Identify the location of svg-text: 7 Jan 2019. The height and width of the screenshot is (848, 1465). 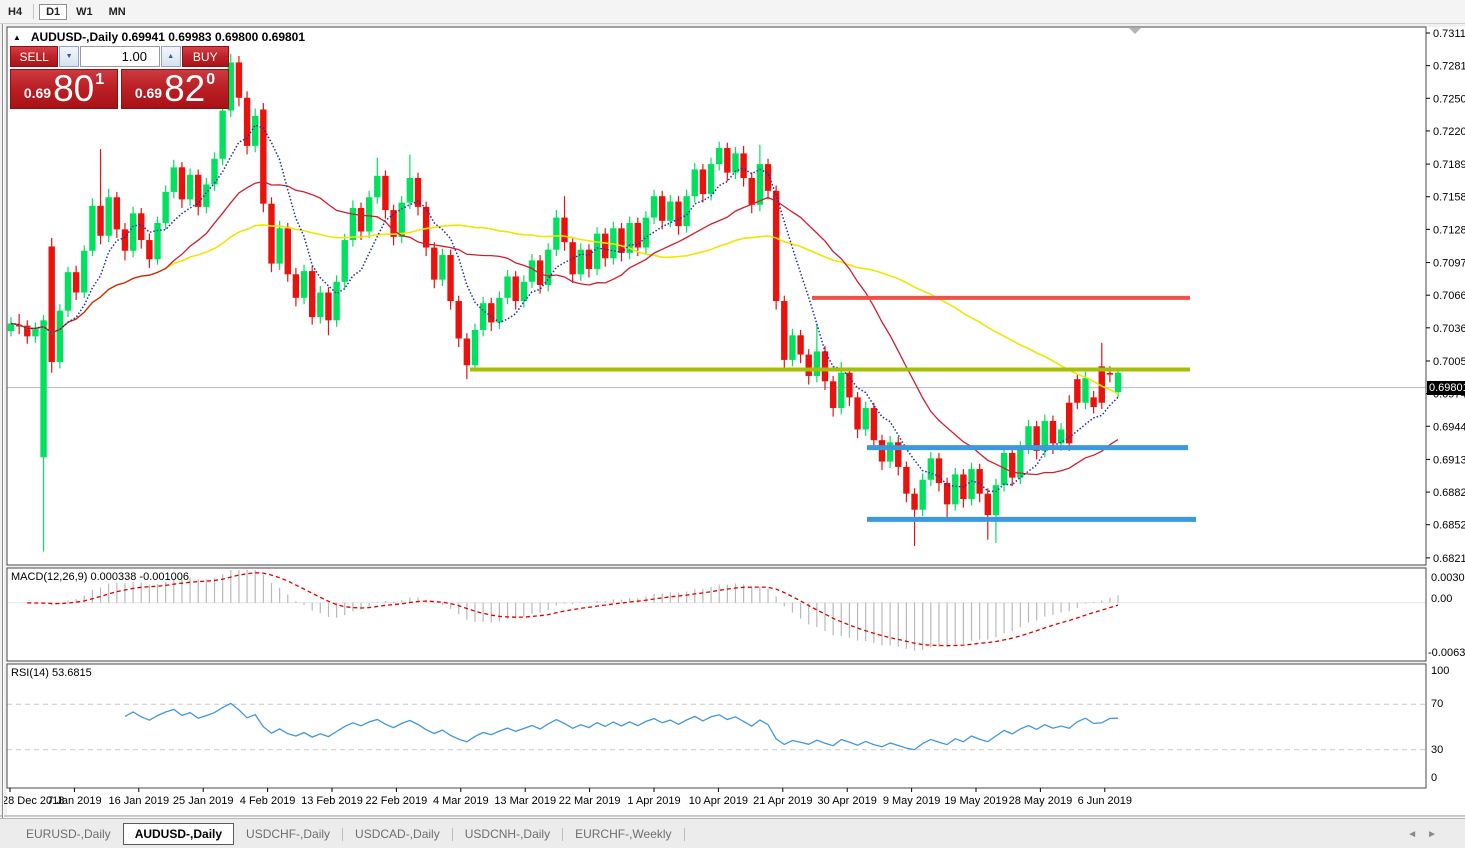
(74, 801).